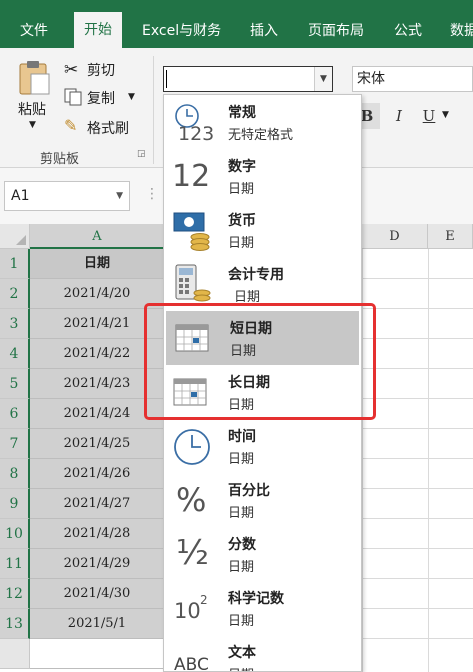  Describe the element at coordinates (34, 31) in the screenshot. I see `tab-file: 文件` at that location.